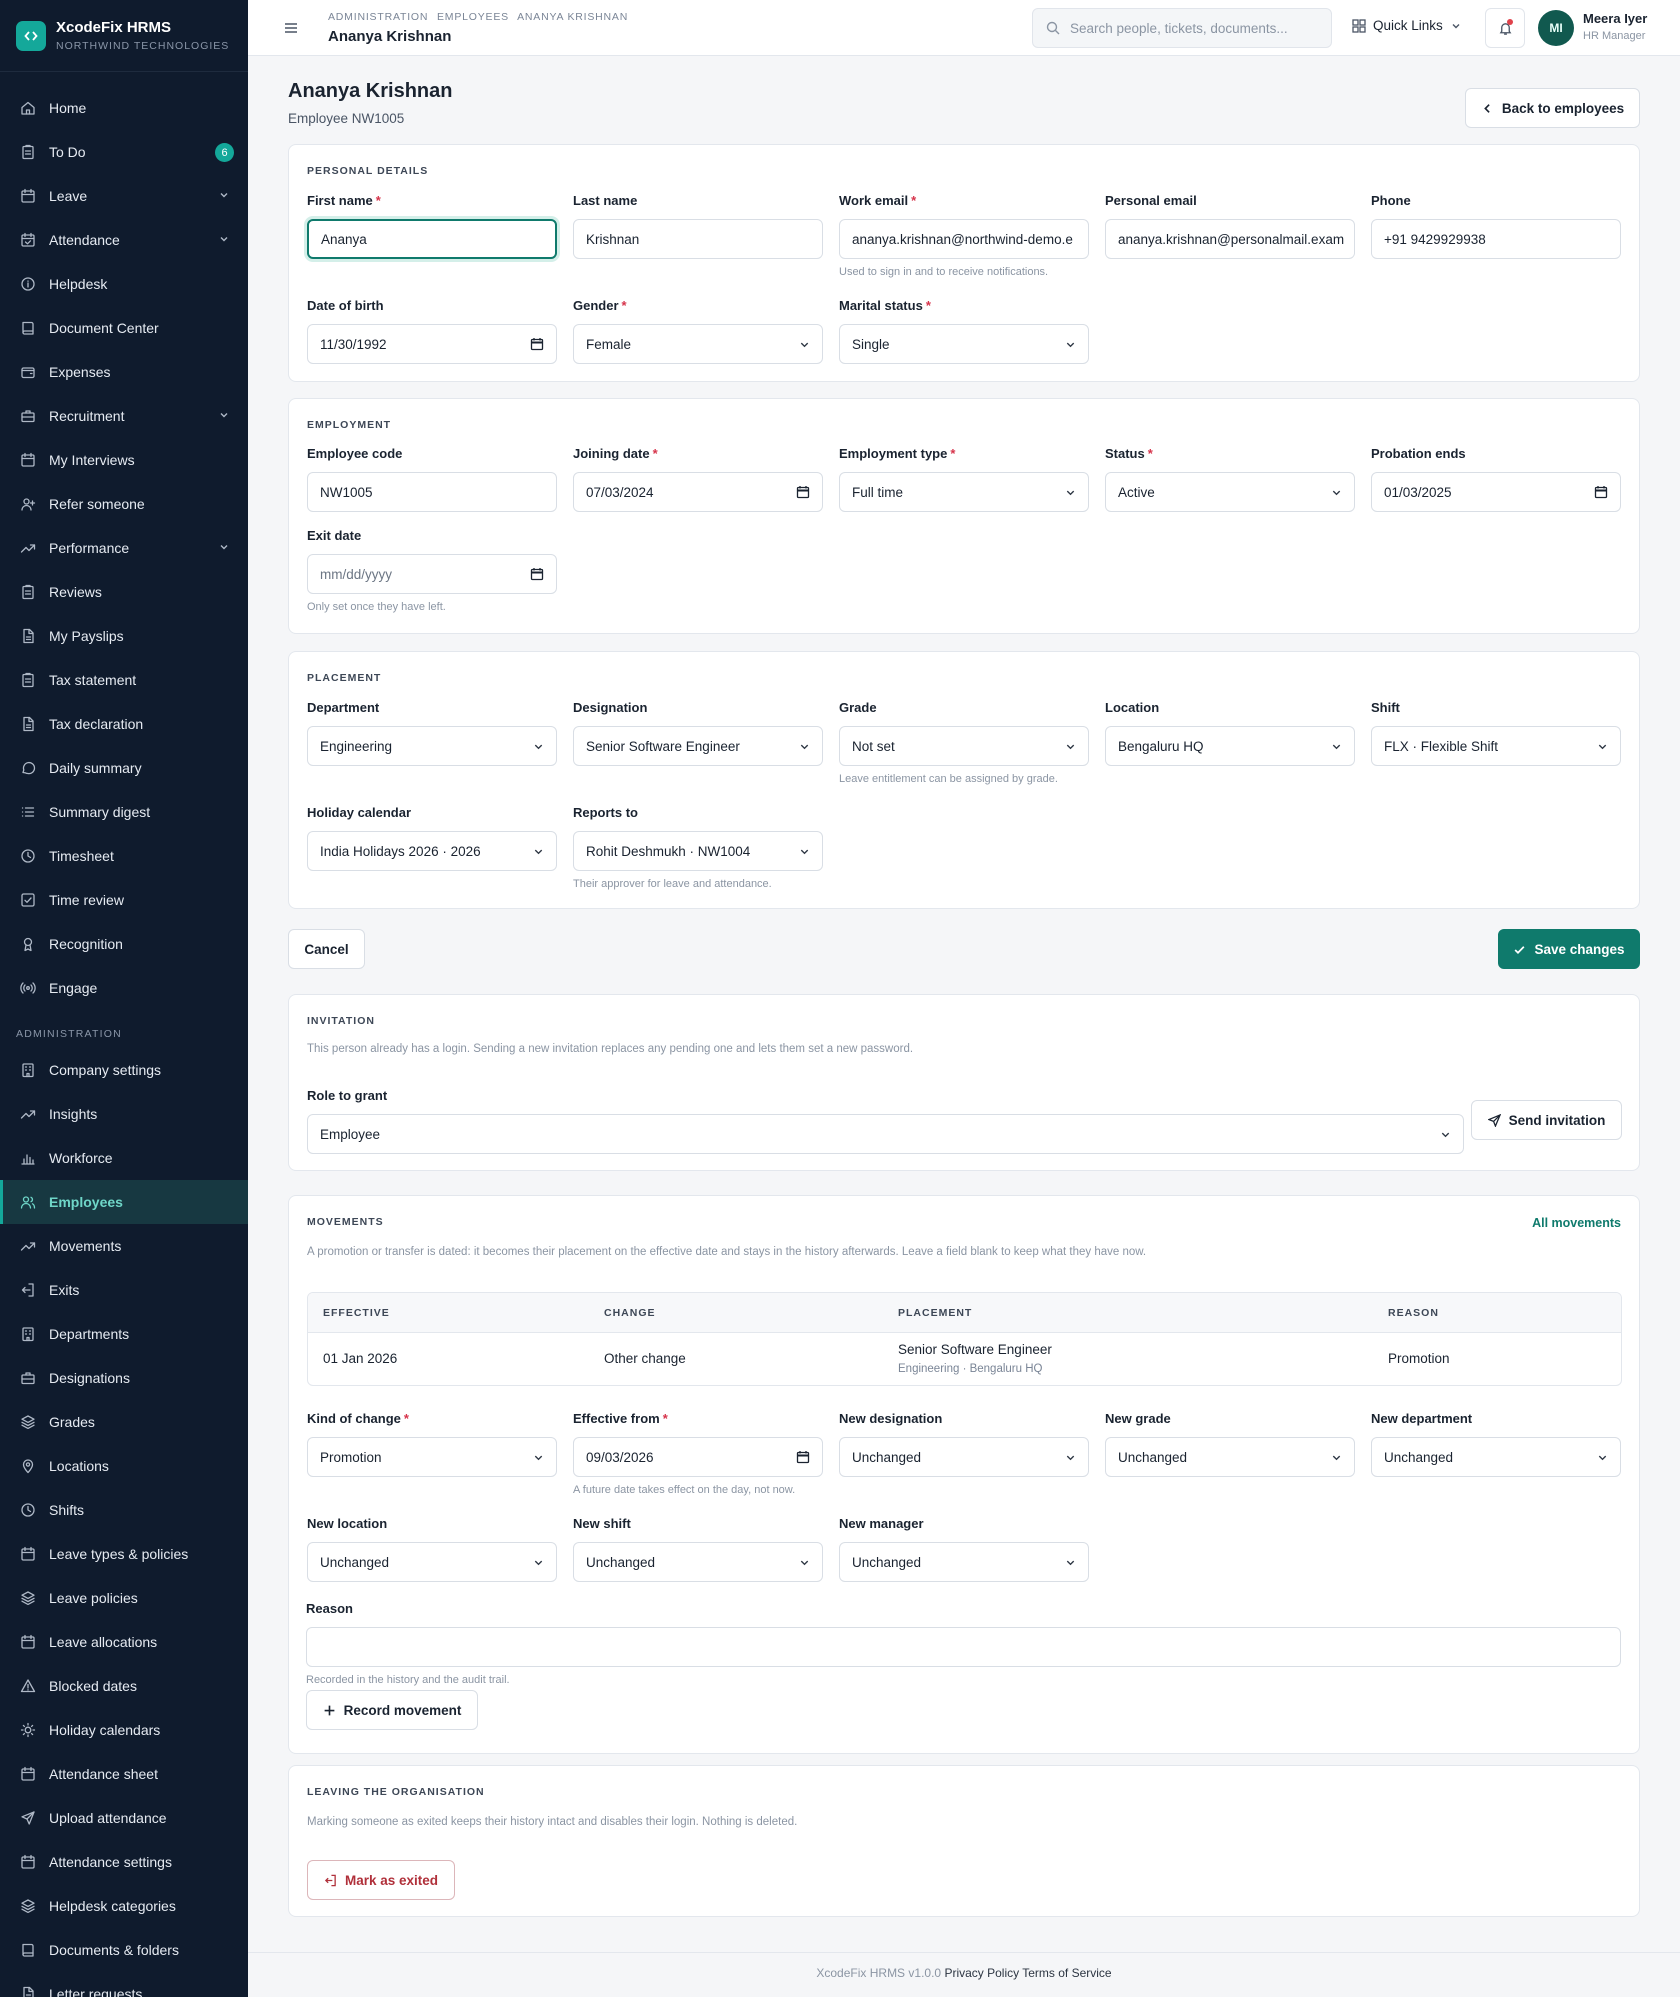  What do you see at coordinates (124, 1158) in the screenshot?
I see `sidebar-item-workforce: Workforce` at bounding box center [124, 1158].